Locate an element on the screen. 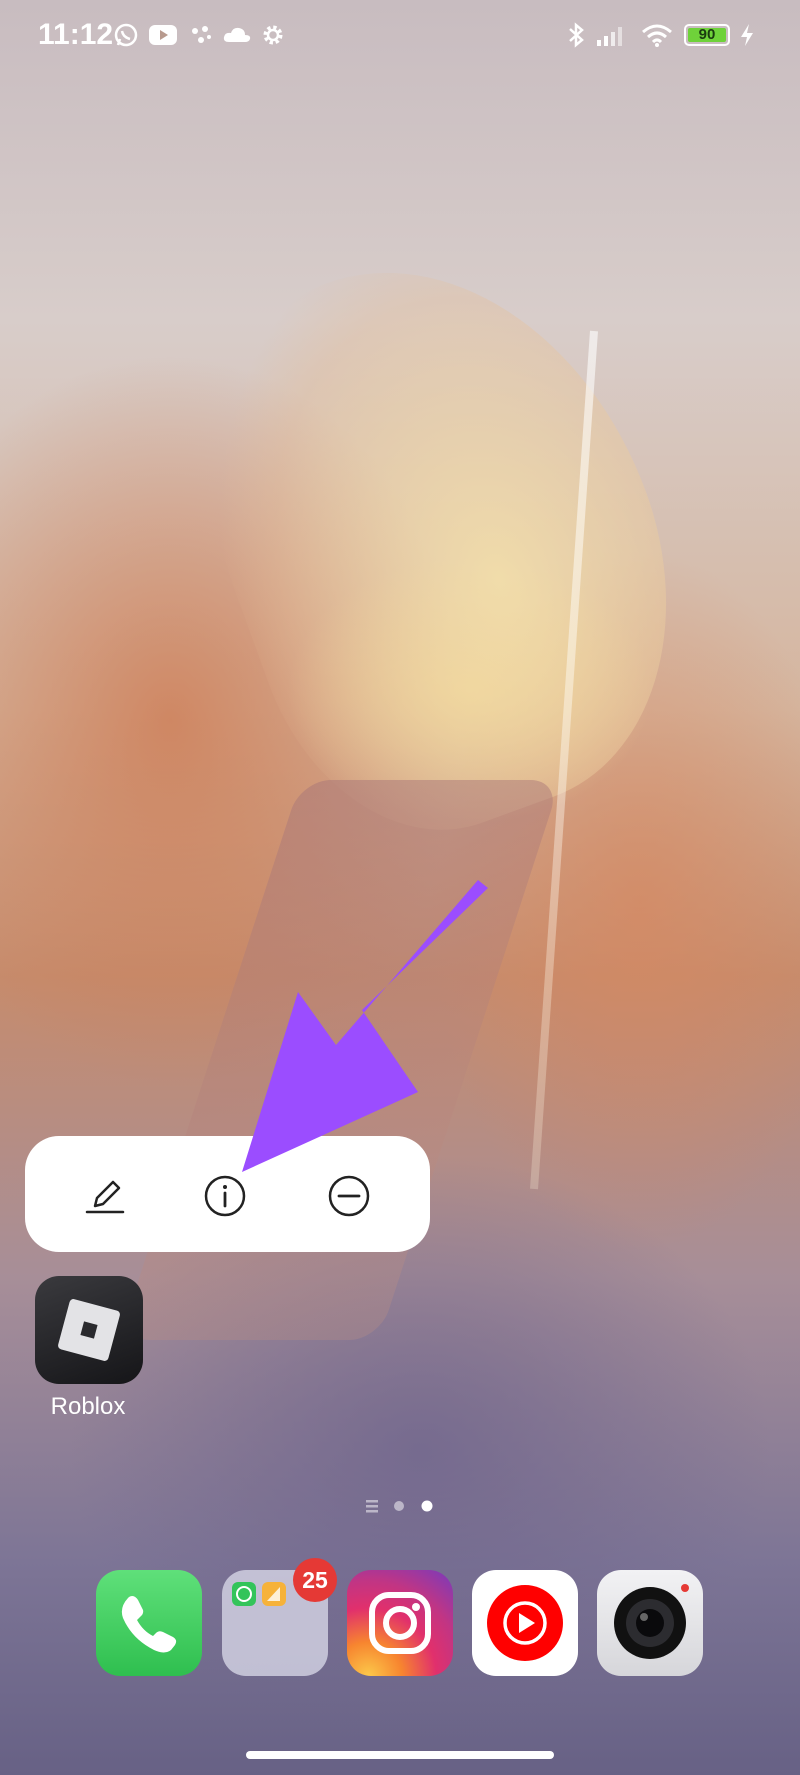  notification-badge: 25 is located at coordinates (315, 1580).